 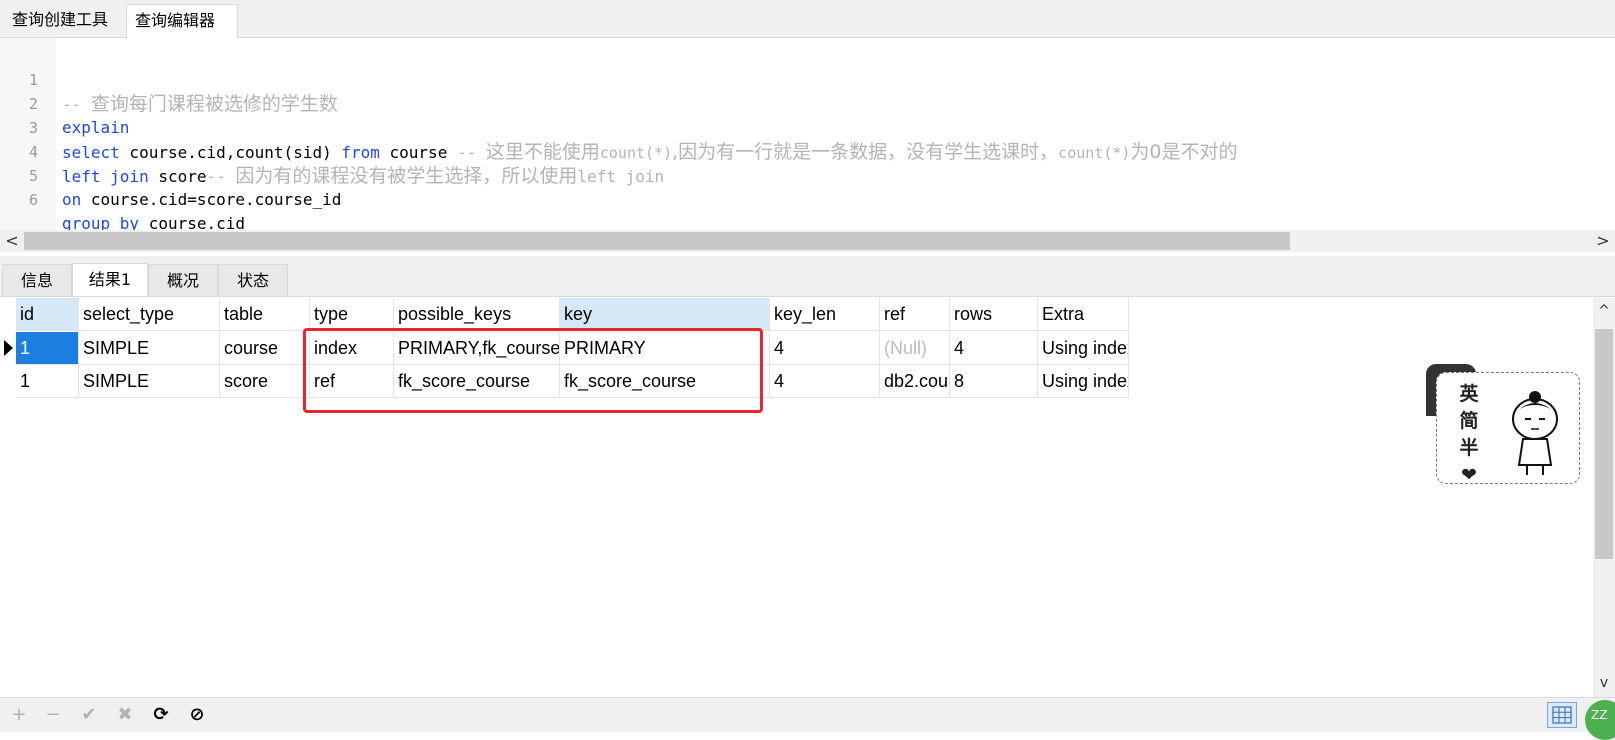 What do you see at coordinates (1083, 314) in the screenshot?
I see `column-header-extra: Extra` at bounding box center [1083, 314].